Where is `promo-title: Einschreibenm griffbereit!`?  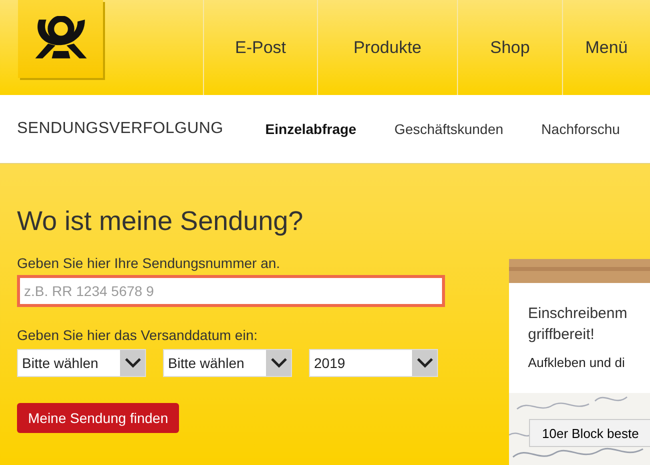
promo-title: Einschreibenm griffbereit! is located at coordinates (578, 324).